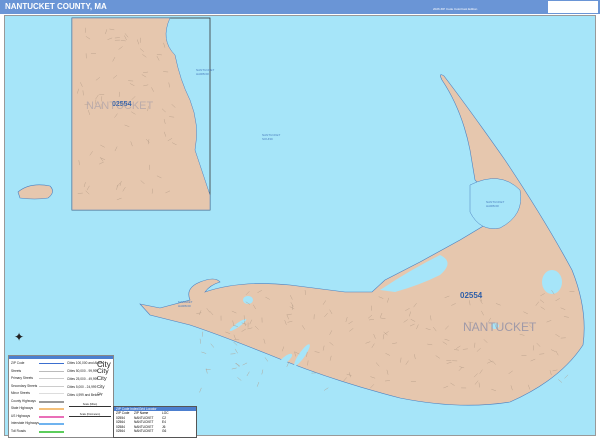  What do you see at coordinates (16, 371) in the screenshot?
I see `legend-item: Streets` at bounding box center [16, 371].